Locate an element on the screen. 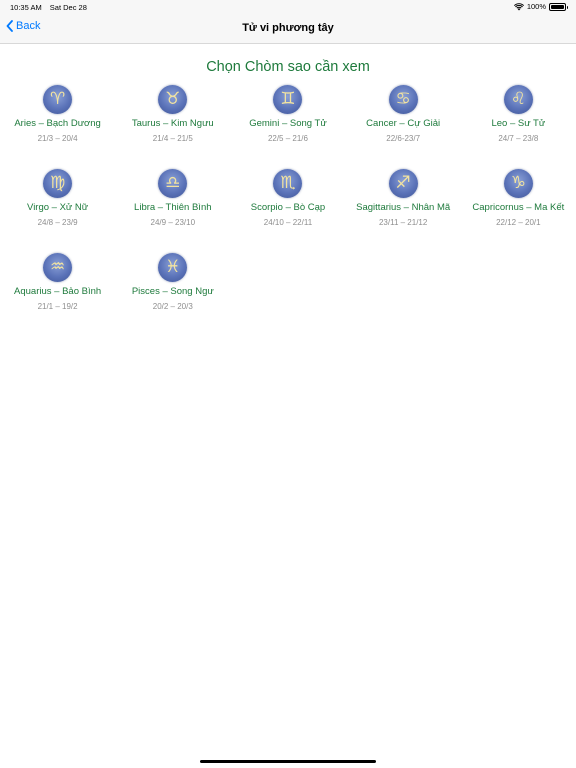 The image size is (576, 768). zodiac-dates: 20/2 – 20/3 is located at coordinates (172, 306).